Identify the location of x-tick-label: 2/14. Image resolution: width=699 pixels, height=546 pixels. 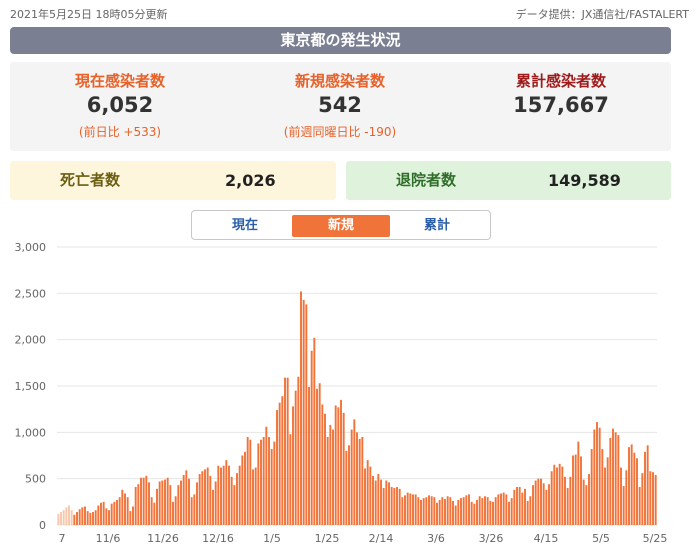
(381, 538).